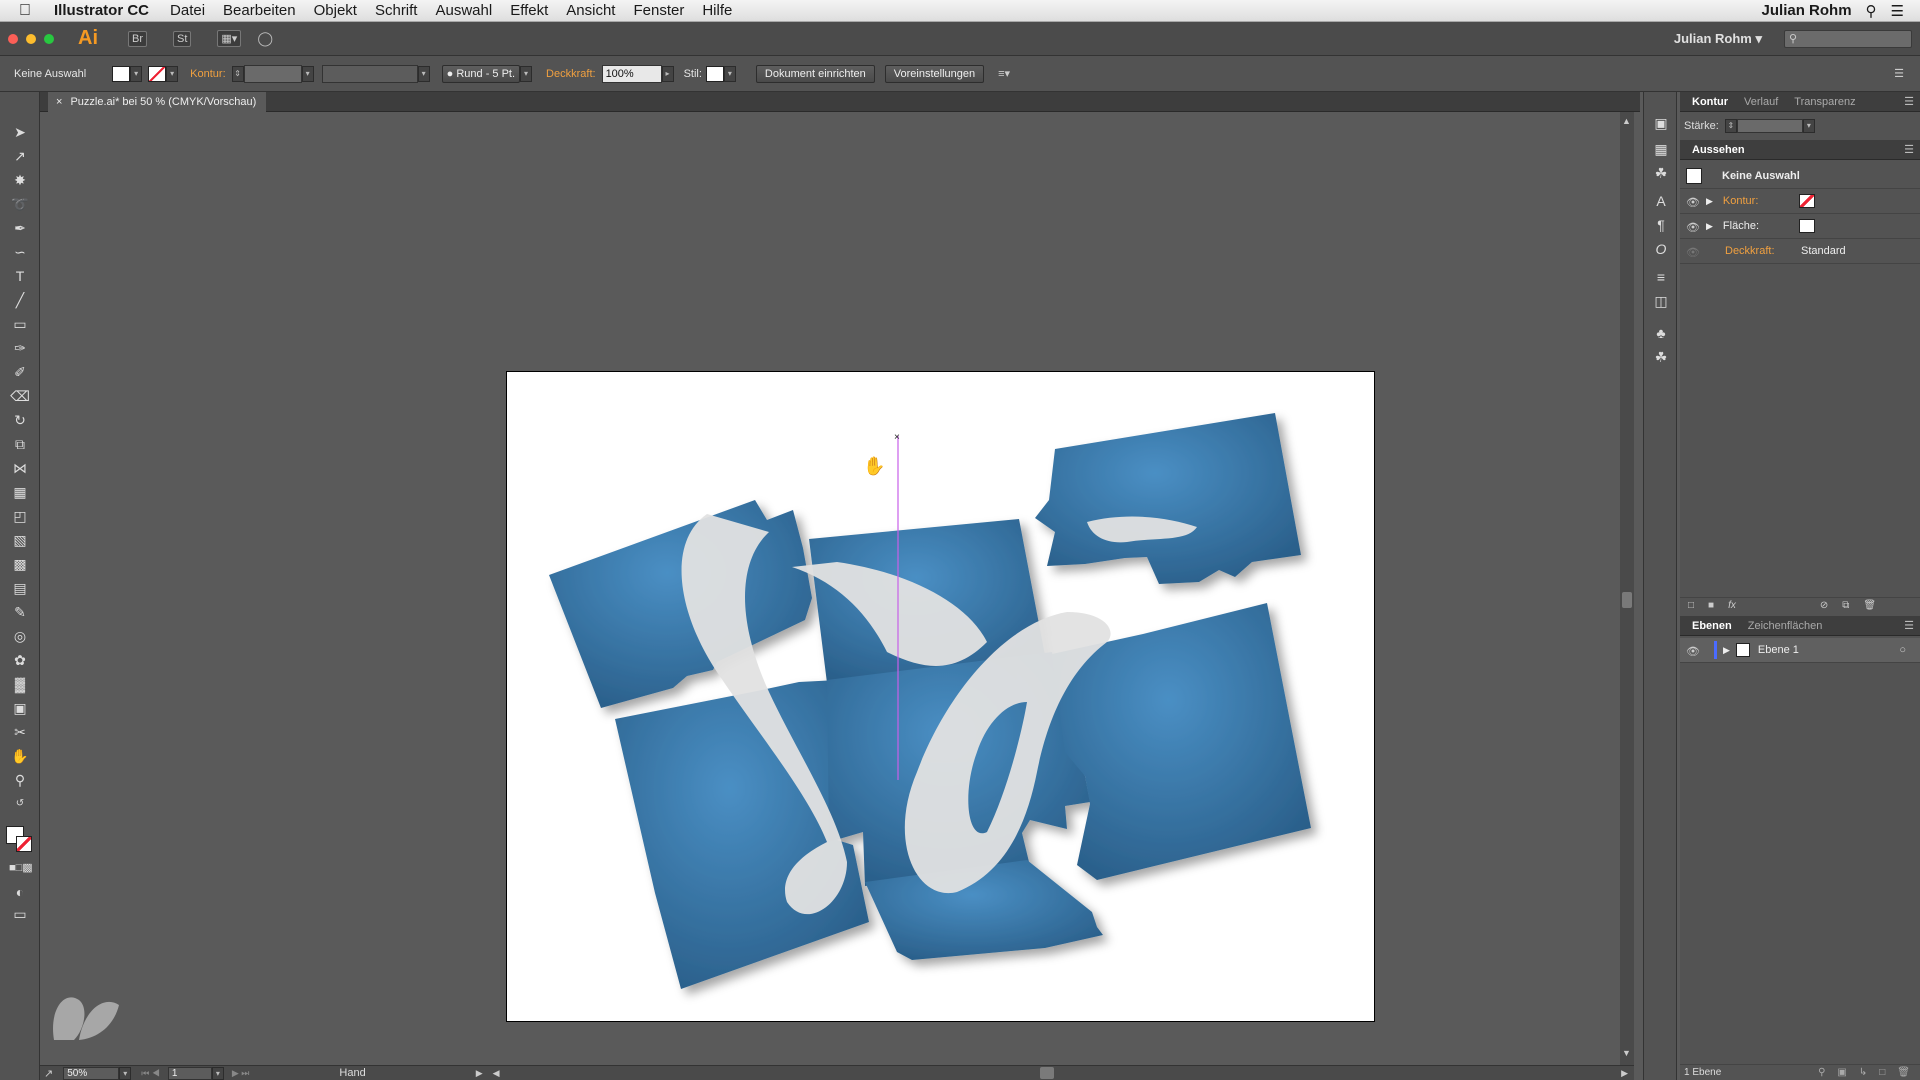  I want to click on variable-width-dropdown: ▾, so click(423, 73).